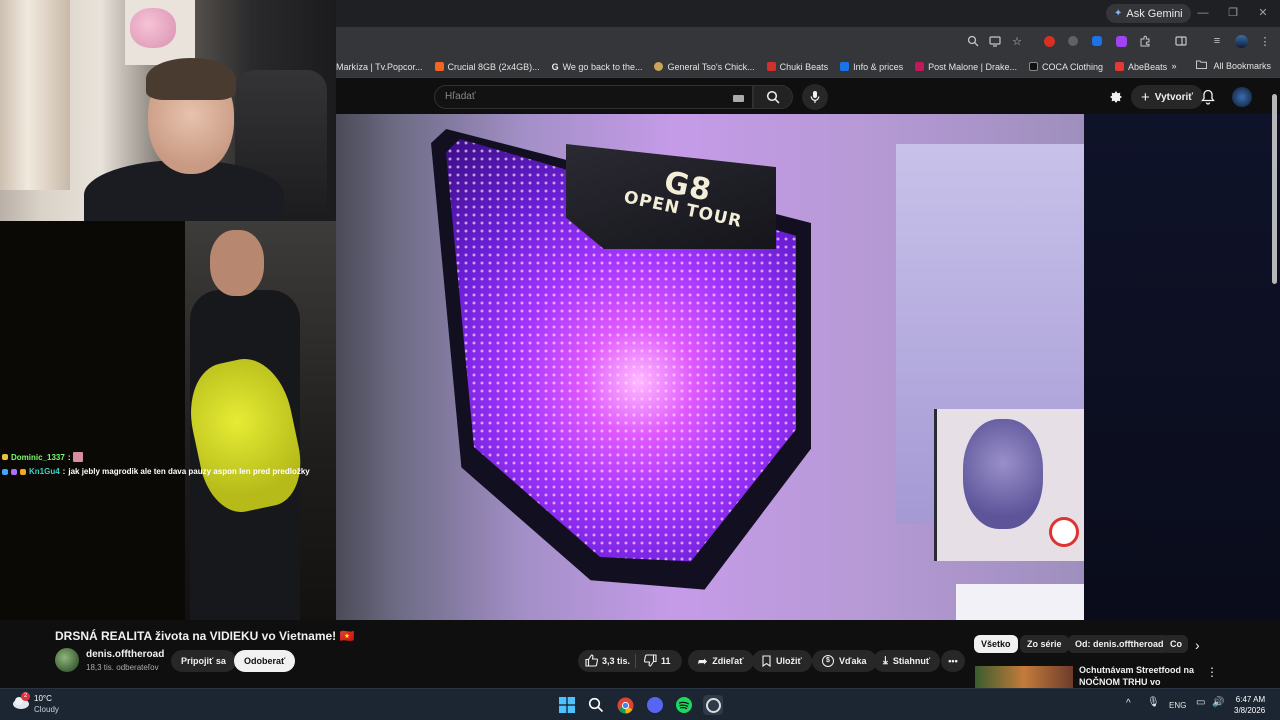  What do you see at coordinates (203, 661) in the screenshot?
I see `join-button: Pripojiť sa` at bounding box center [203, 661].